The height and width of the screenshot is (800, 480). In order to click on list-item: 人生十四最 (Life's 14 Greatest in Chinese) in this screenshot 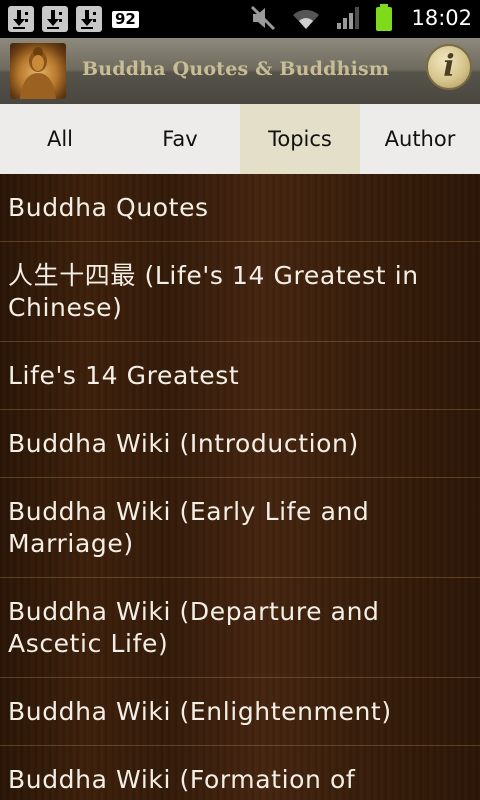, I will do `click(240, 292)`.